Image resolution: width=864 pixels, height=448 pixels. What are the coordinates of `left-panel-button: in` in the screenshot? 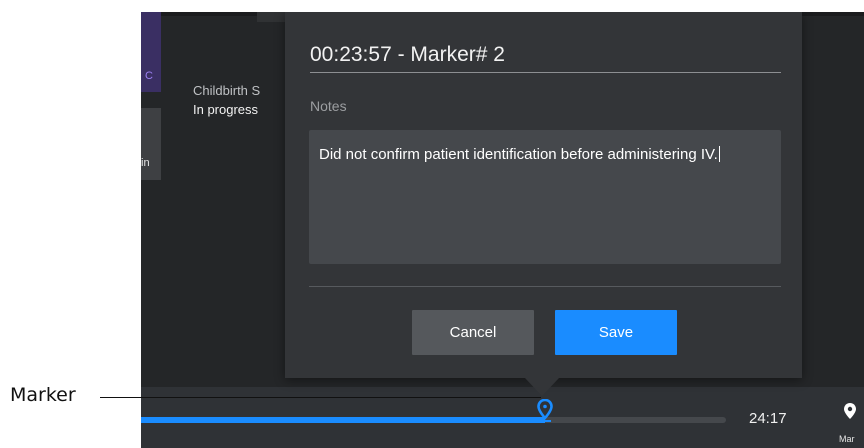 It's located at (151, 144).